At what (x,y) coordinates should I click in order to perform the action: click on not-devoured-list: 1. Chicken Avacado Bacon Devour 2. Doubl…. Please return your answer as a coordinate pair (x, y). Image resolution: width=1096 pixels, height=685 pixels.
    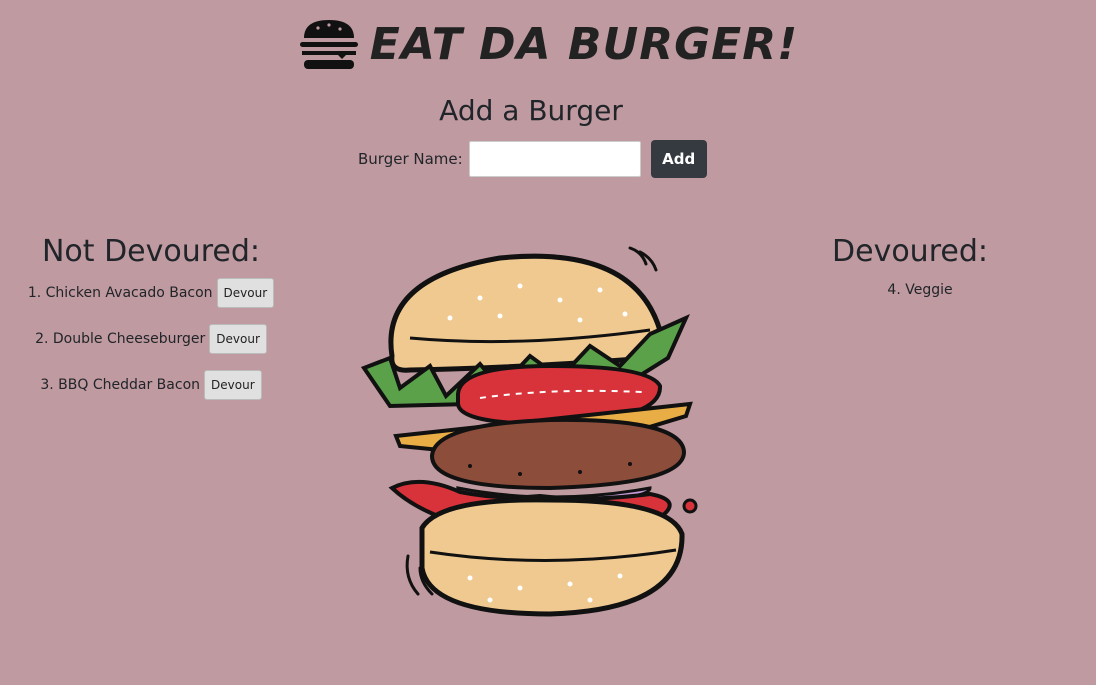
    Looking at the image, I should click on (151, 347).